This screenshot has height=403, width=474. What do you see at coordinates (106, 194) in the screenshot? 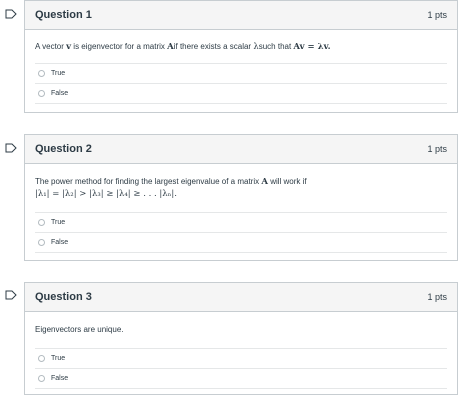
I see `question-math: |λ₁| = |λ₂| > |λ₃| ≥ |λ₄| ≥ . . . |λₙ|.` at bounding box center [106, 194].